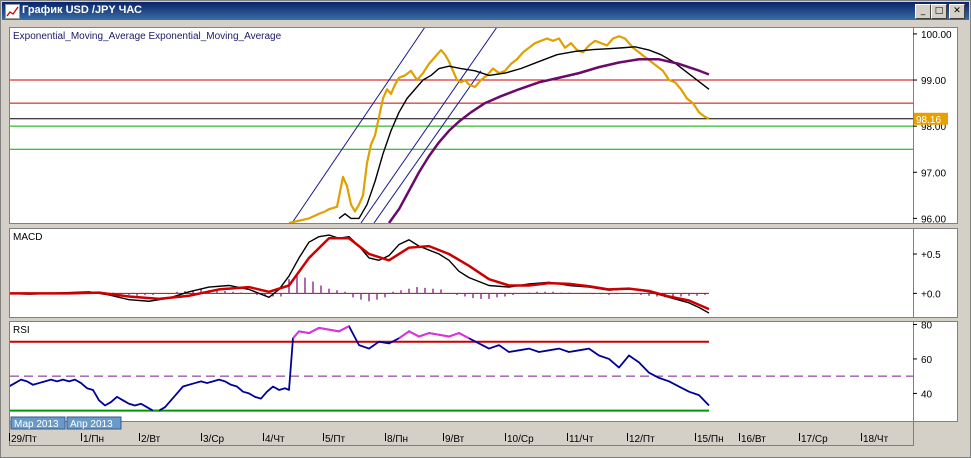 The width and height of the screenshot is (971, 458). I want to click on x-tick-label: 10/Ср, so click(520, 439).